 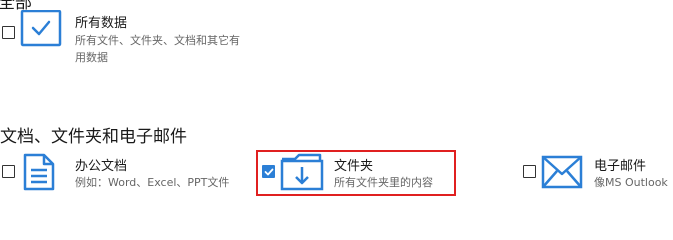 I want to click on folder-download-icon, so click(x=302, y=174).